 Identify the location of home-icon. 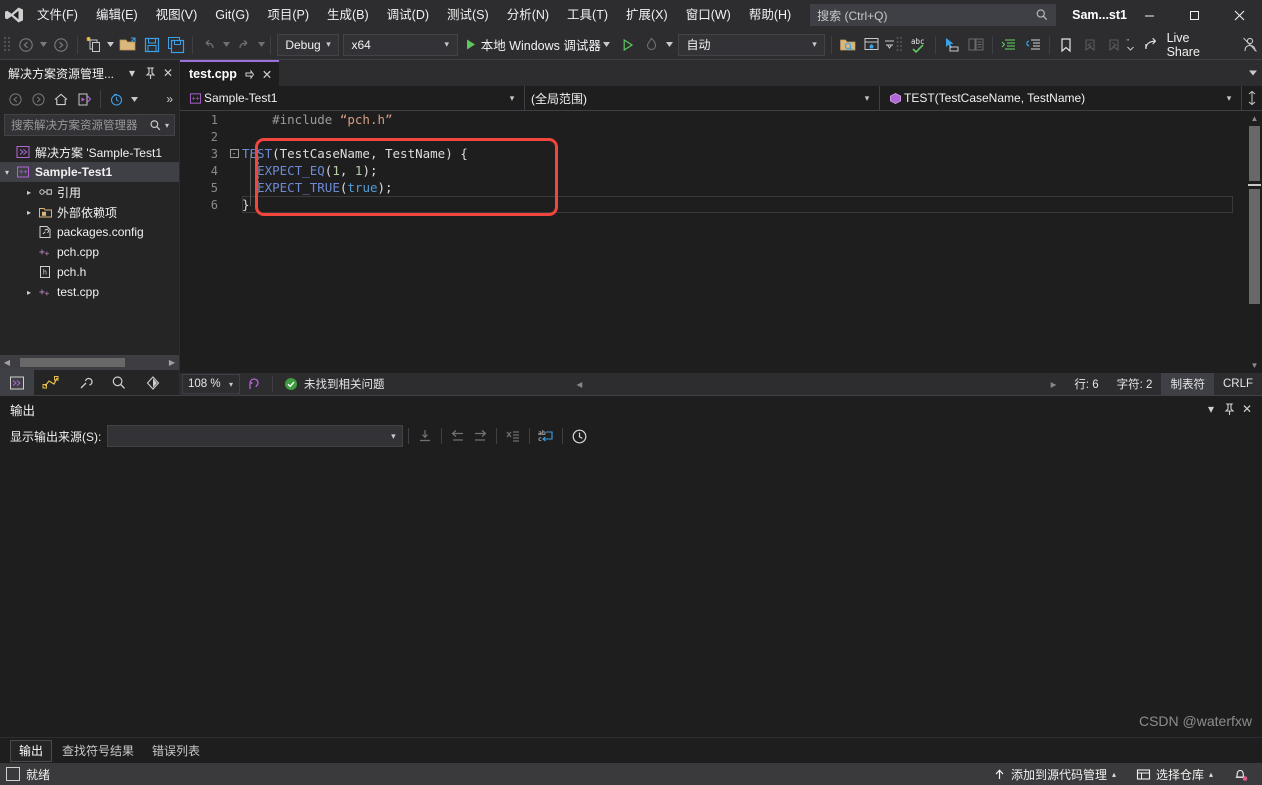
(61, 99).